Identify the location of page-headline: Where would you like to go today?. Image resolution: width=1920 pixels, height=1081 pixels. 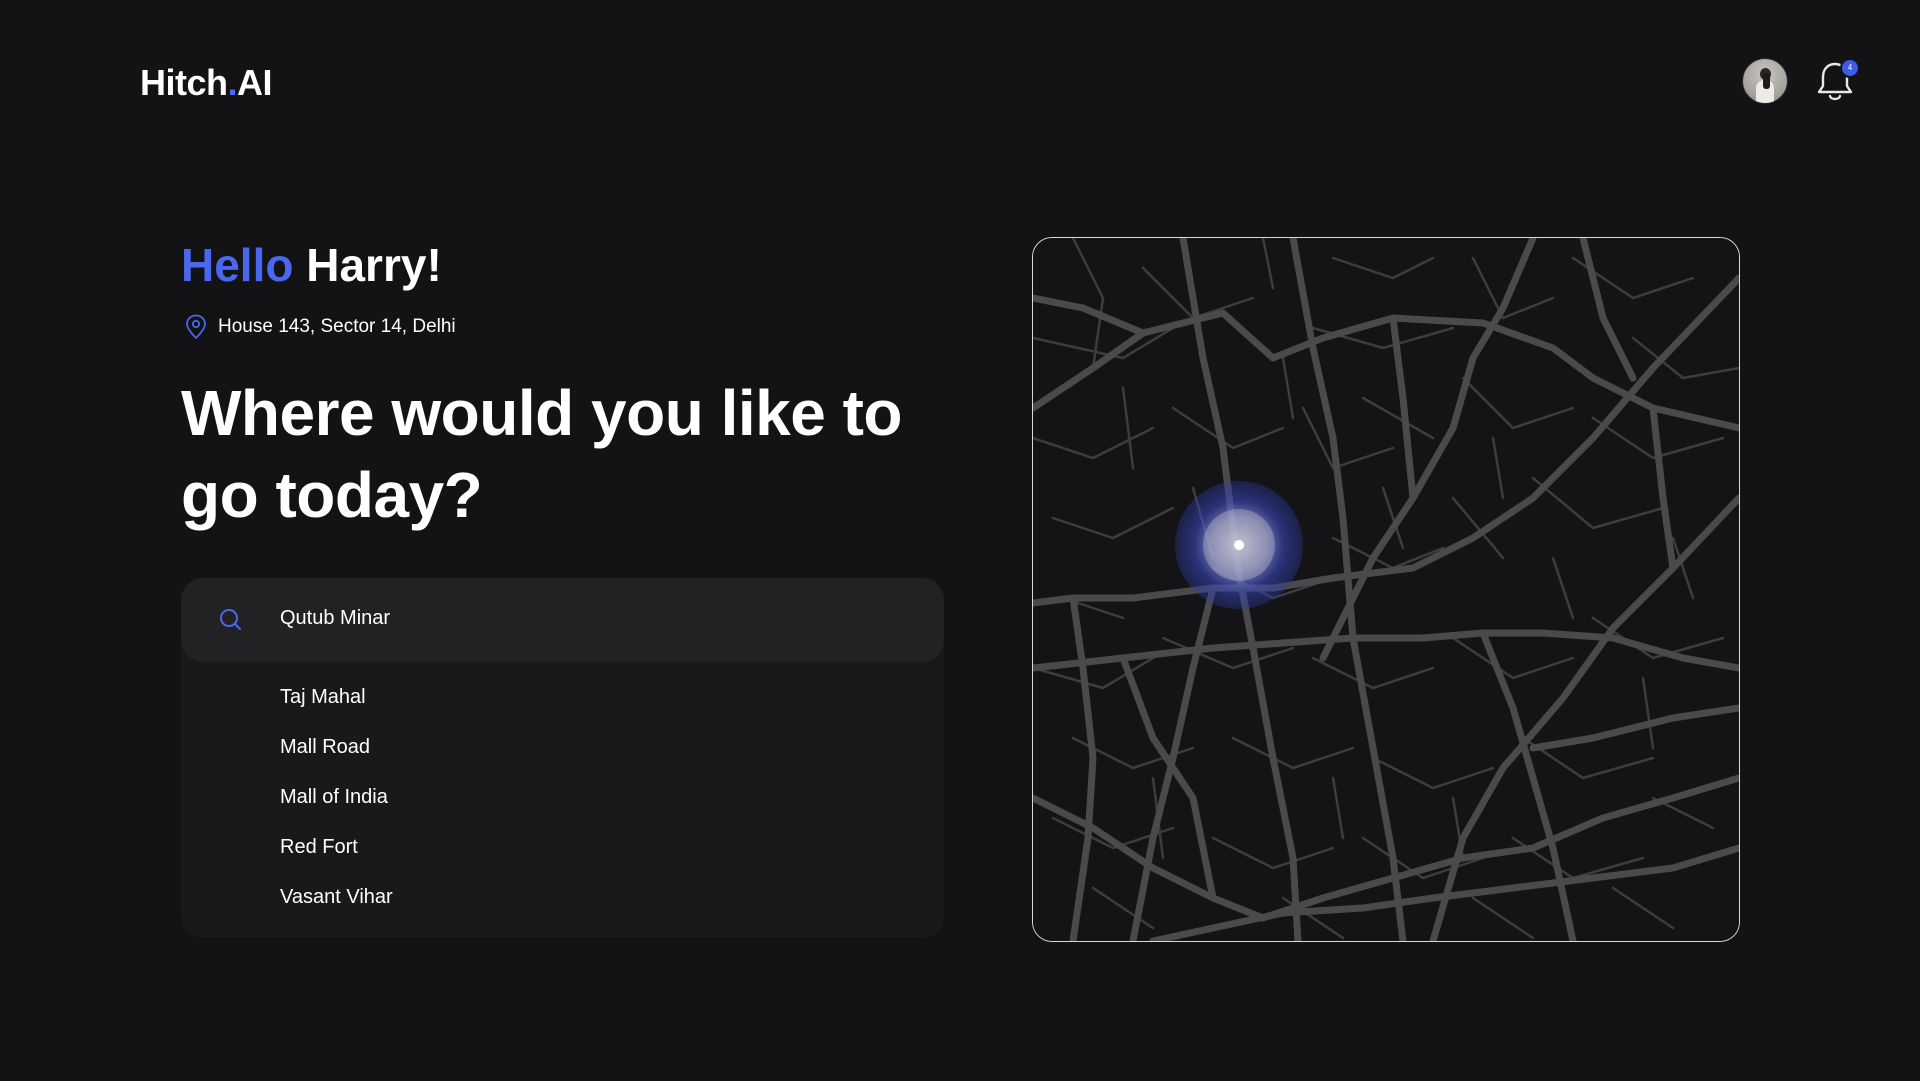
(542, 454).